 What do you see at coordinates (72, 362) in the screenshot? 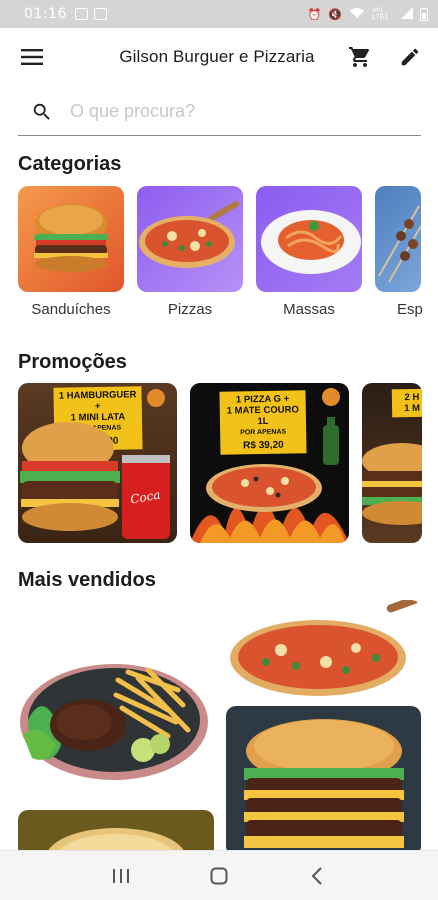
I see `promotions-title: Promoções` at bounding box center [72, 362].